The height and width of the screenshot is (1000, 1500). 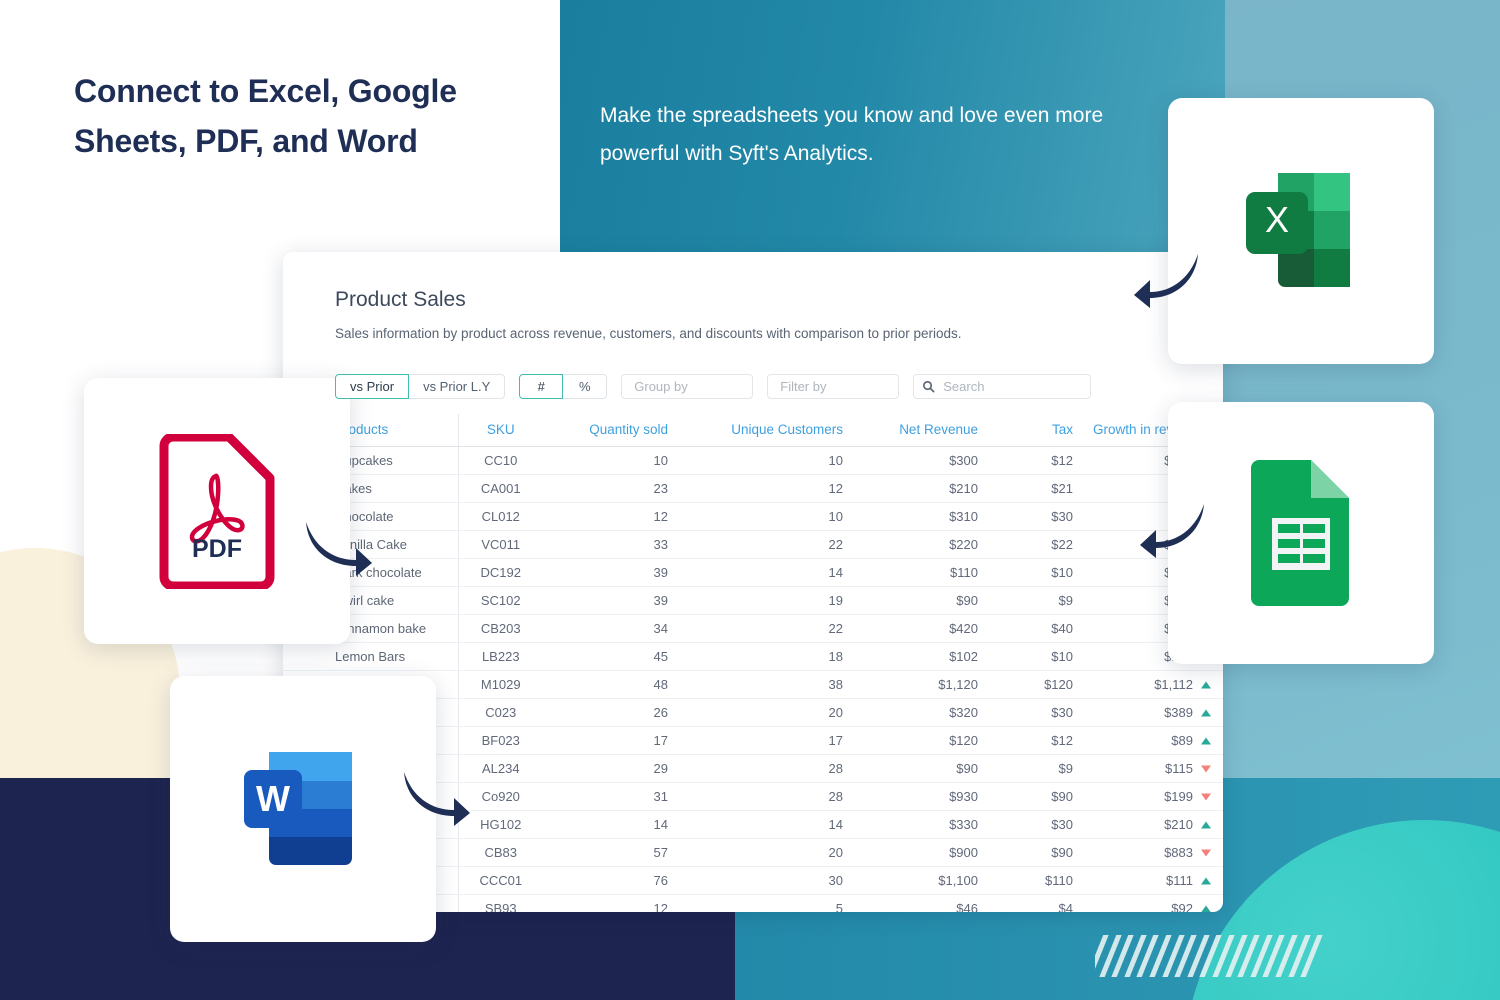 I want to click on cell-growth: $92, so click(x=1153, y=903).